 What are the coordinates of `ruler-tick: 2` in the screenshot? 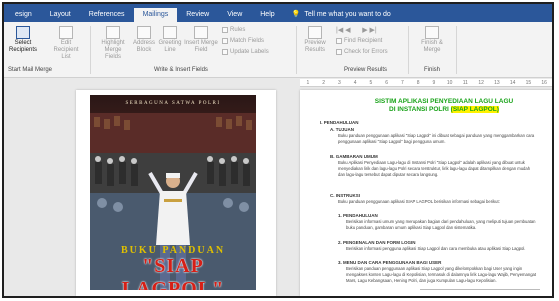 It's located at (324, 83).